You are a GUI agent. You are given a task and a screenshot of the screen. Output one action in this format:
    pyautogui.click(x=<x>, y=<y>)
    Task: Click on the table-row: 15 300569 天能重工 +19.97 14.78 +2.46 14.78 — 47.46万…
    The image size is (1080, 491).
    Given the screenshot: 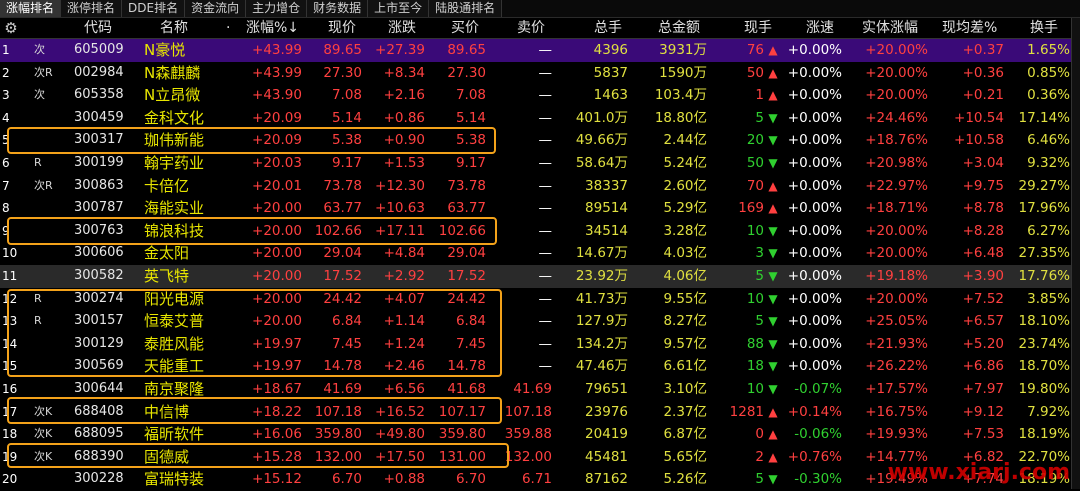 What is the action you would take?
    pyautogui.click(x=540, y=366)
    